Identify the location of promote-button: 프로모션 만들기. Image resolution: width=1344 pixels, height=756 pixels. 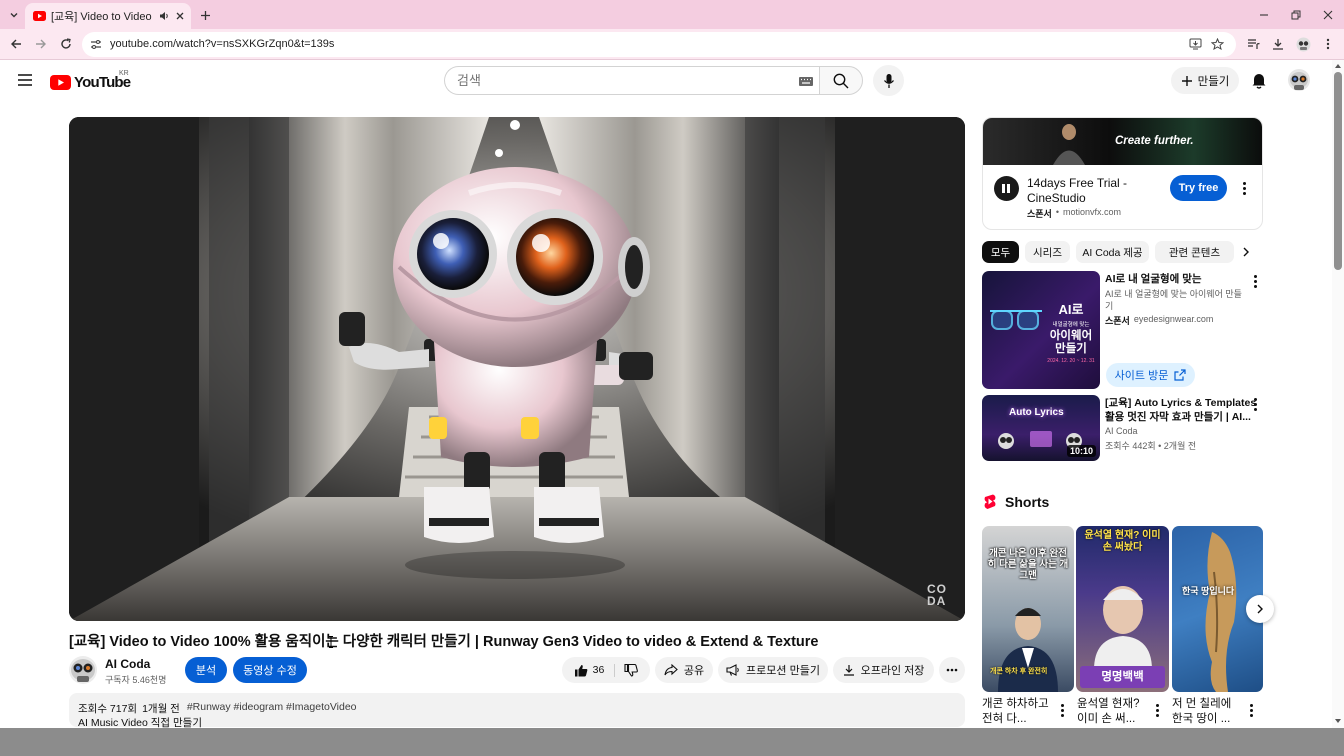
(773, 670).